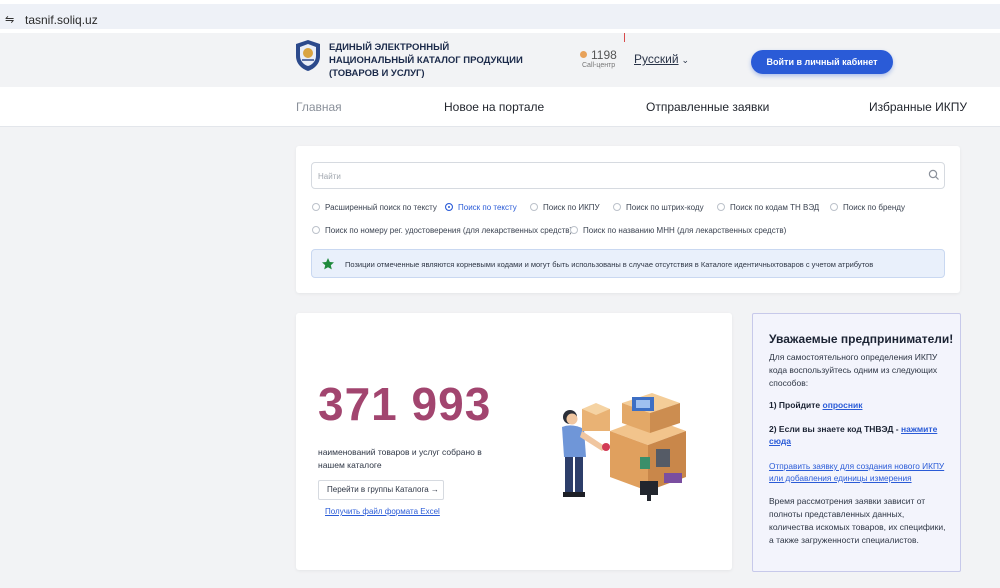  What do you see at coordinates (494, 107) in the screenshot?
I see `nav-item-news: Новое на портале` at bounding box center [494, 107].